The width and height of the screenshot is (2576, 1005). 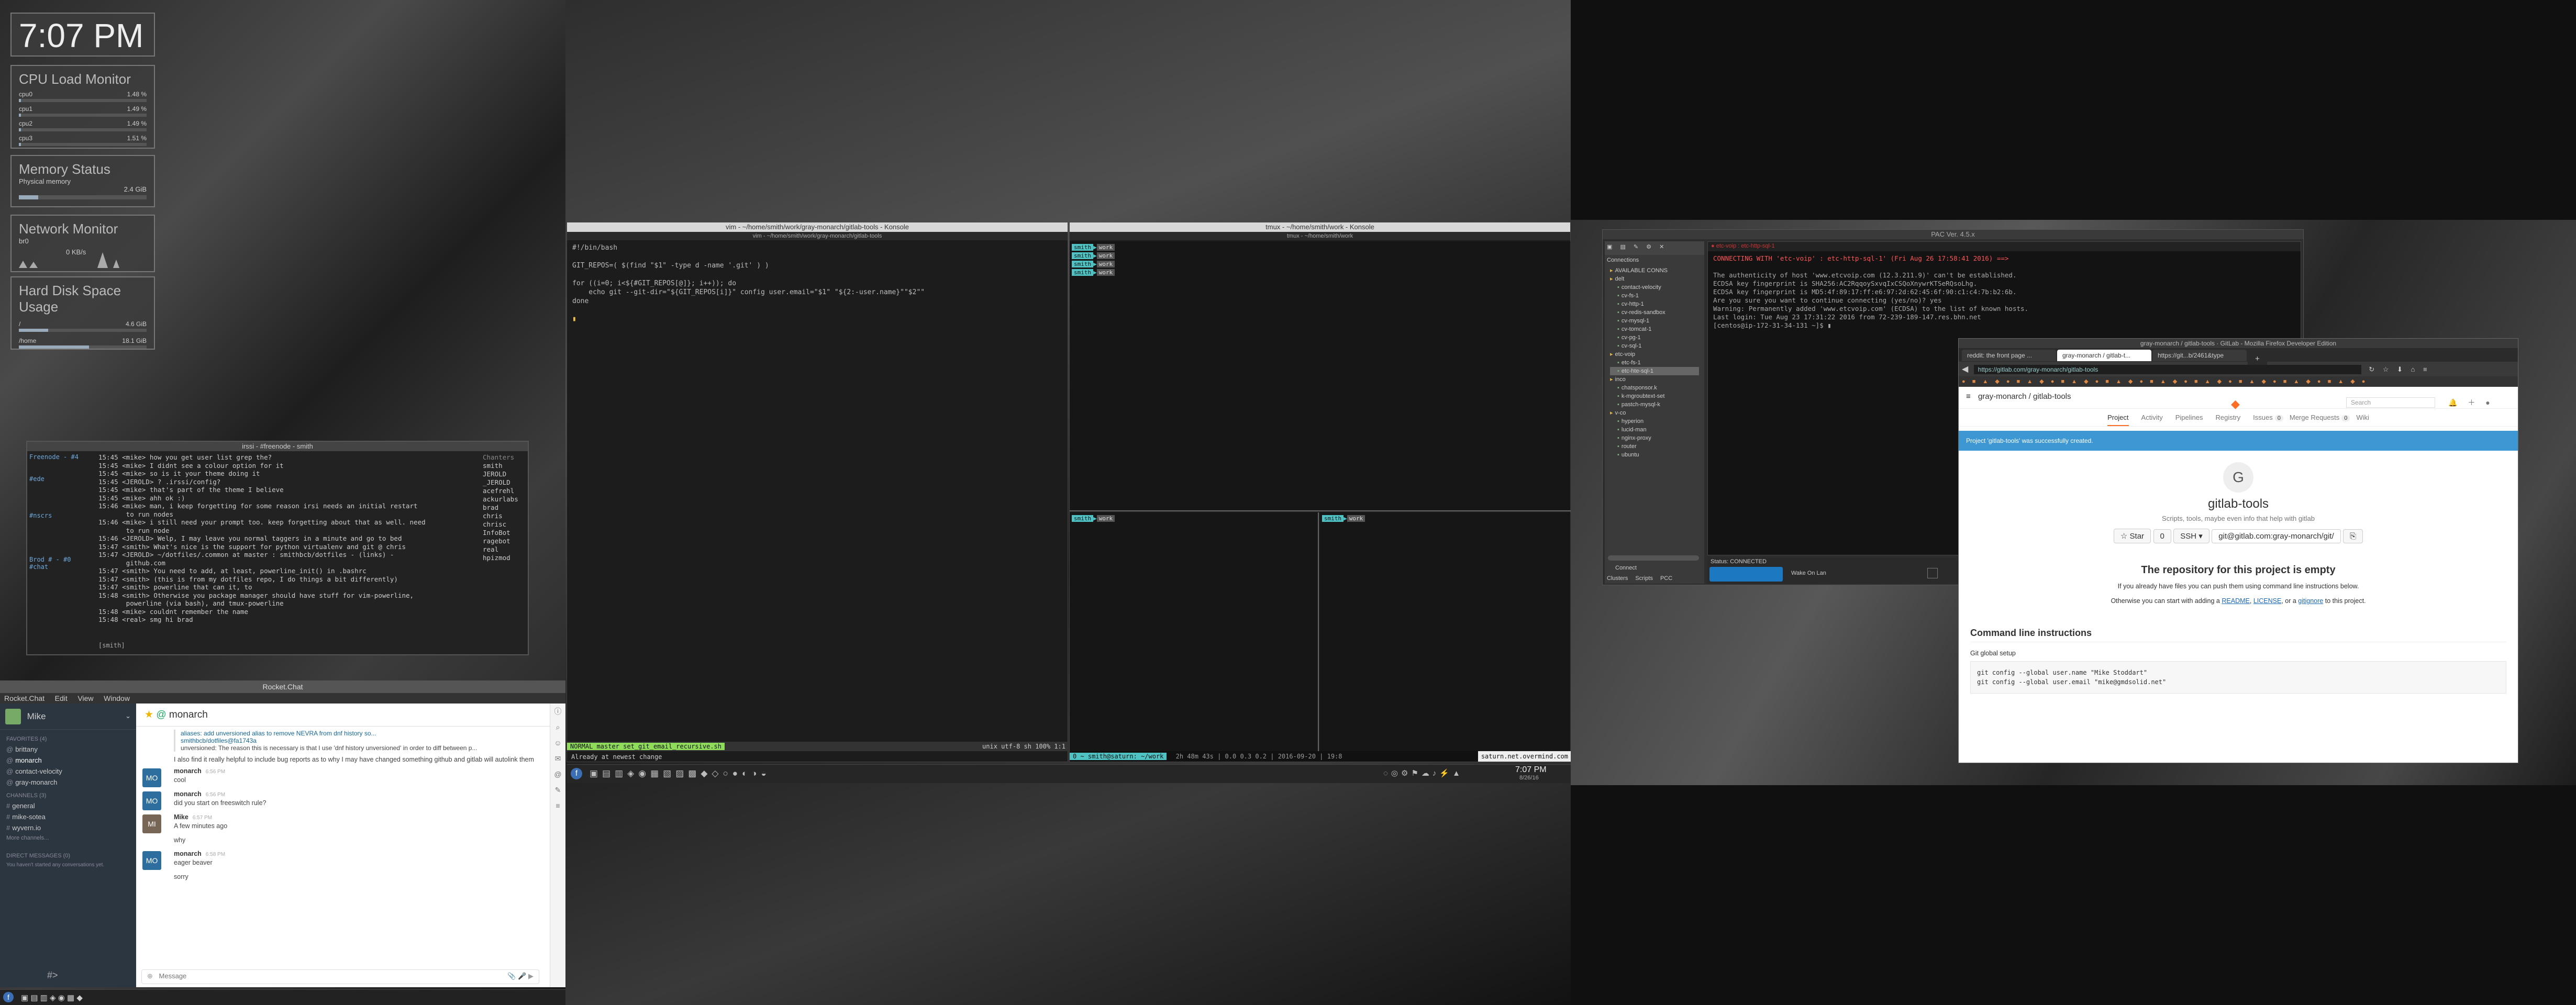 What do you see at coordinates (1654, 329) in the screenshot?
I see `tree-item: ▪ cv-tomcat-1` at bounding box center [1654, 329].